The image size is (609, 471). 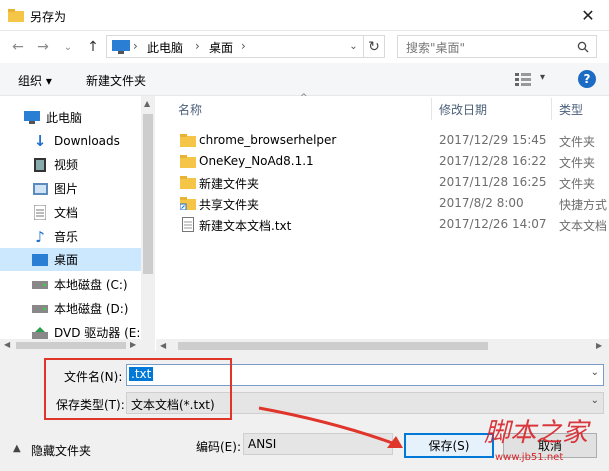 I want to click on sidebar-item-label: 文档, so click(x=66, y=213).